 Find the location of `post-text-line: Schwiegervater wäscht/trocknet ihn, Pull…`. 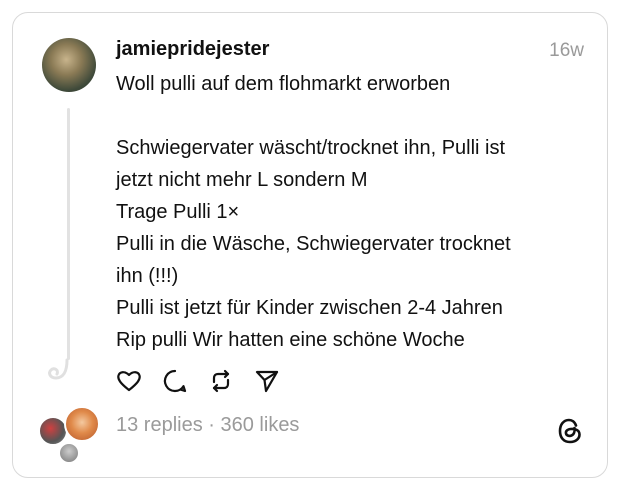

post-text-line: Schwiegervater wäscht/trocknet ihn, Pull… is located at coordinates (311, 148).